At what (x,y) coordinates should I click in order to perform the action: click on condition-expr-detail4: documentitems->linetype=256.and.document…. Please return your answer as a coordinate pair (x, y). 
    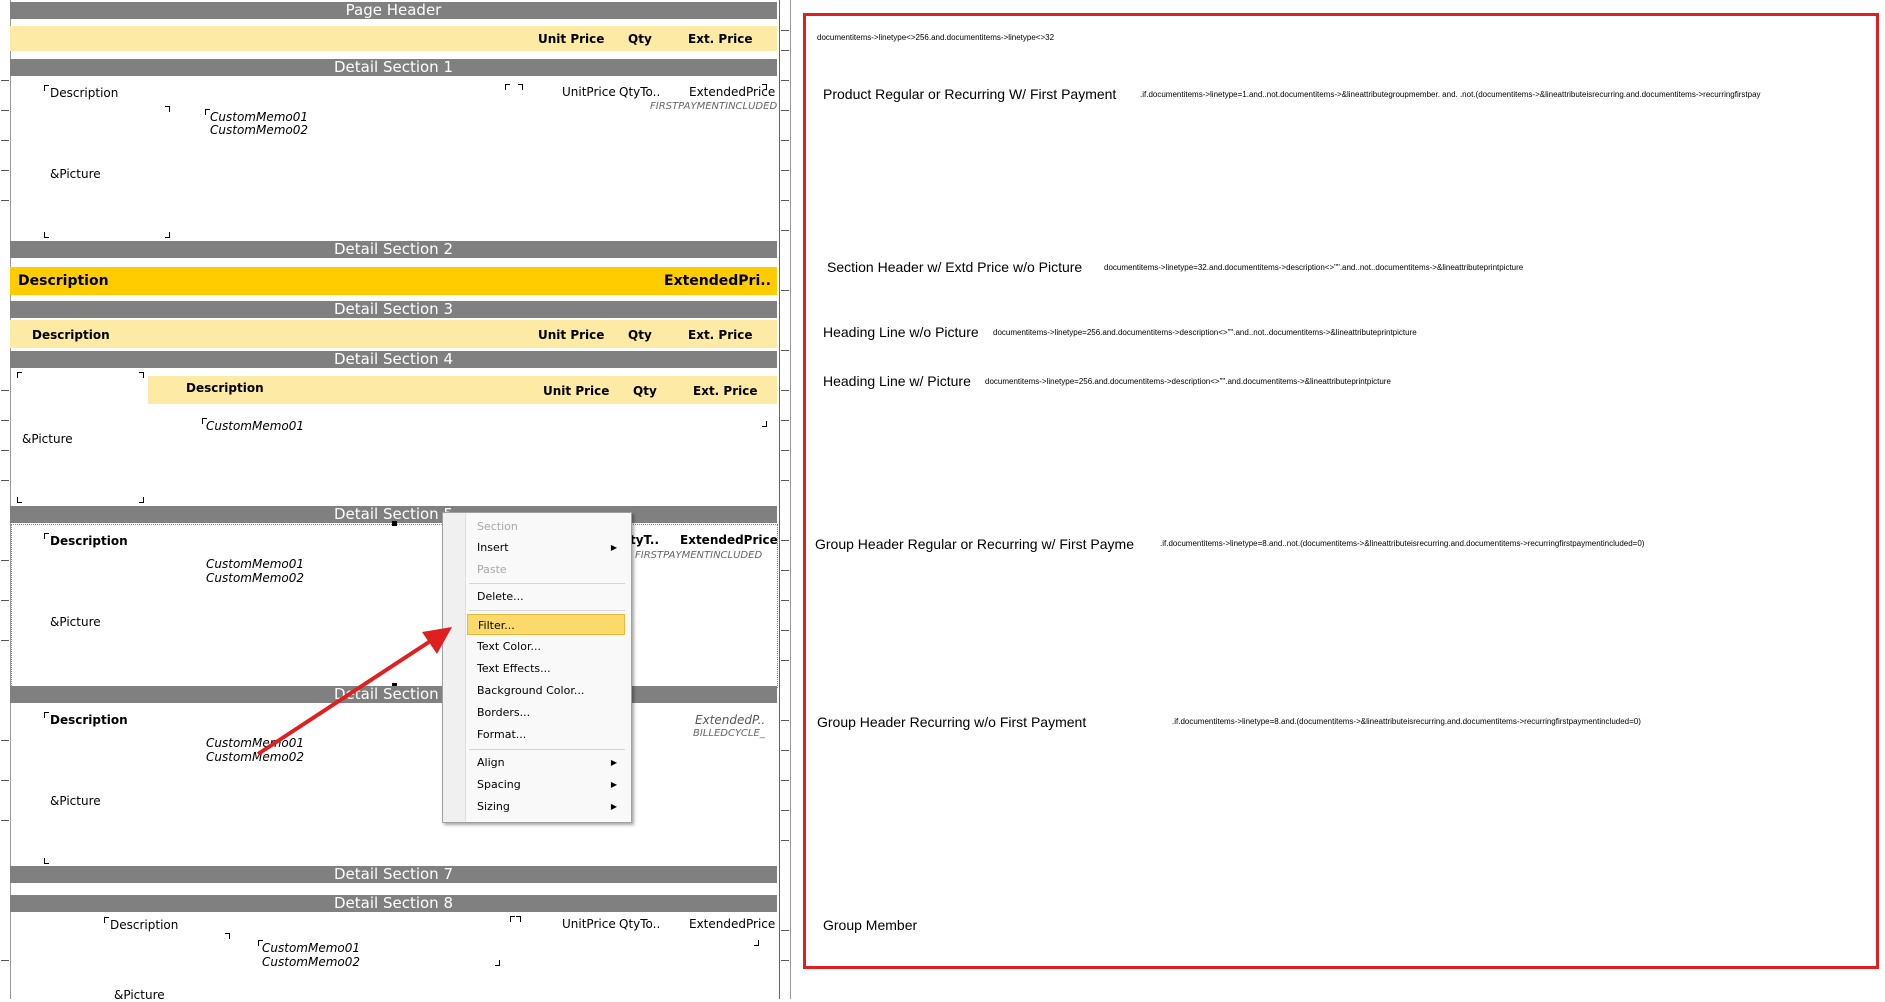
    Looking at the image, I should click on (1188, 381).